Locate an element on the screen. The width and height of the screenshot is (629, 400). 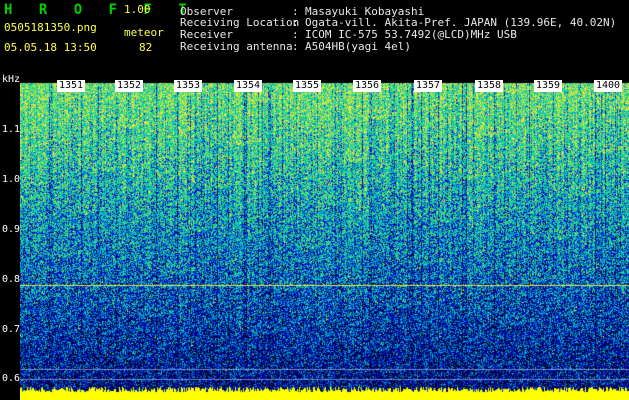
time-tick-label: 1357 is located at coordinates (428, 86).